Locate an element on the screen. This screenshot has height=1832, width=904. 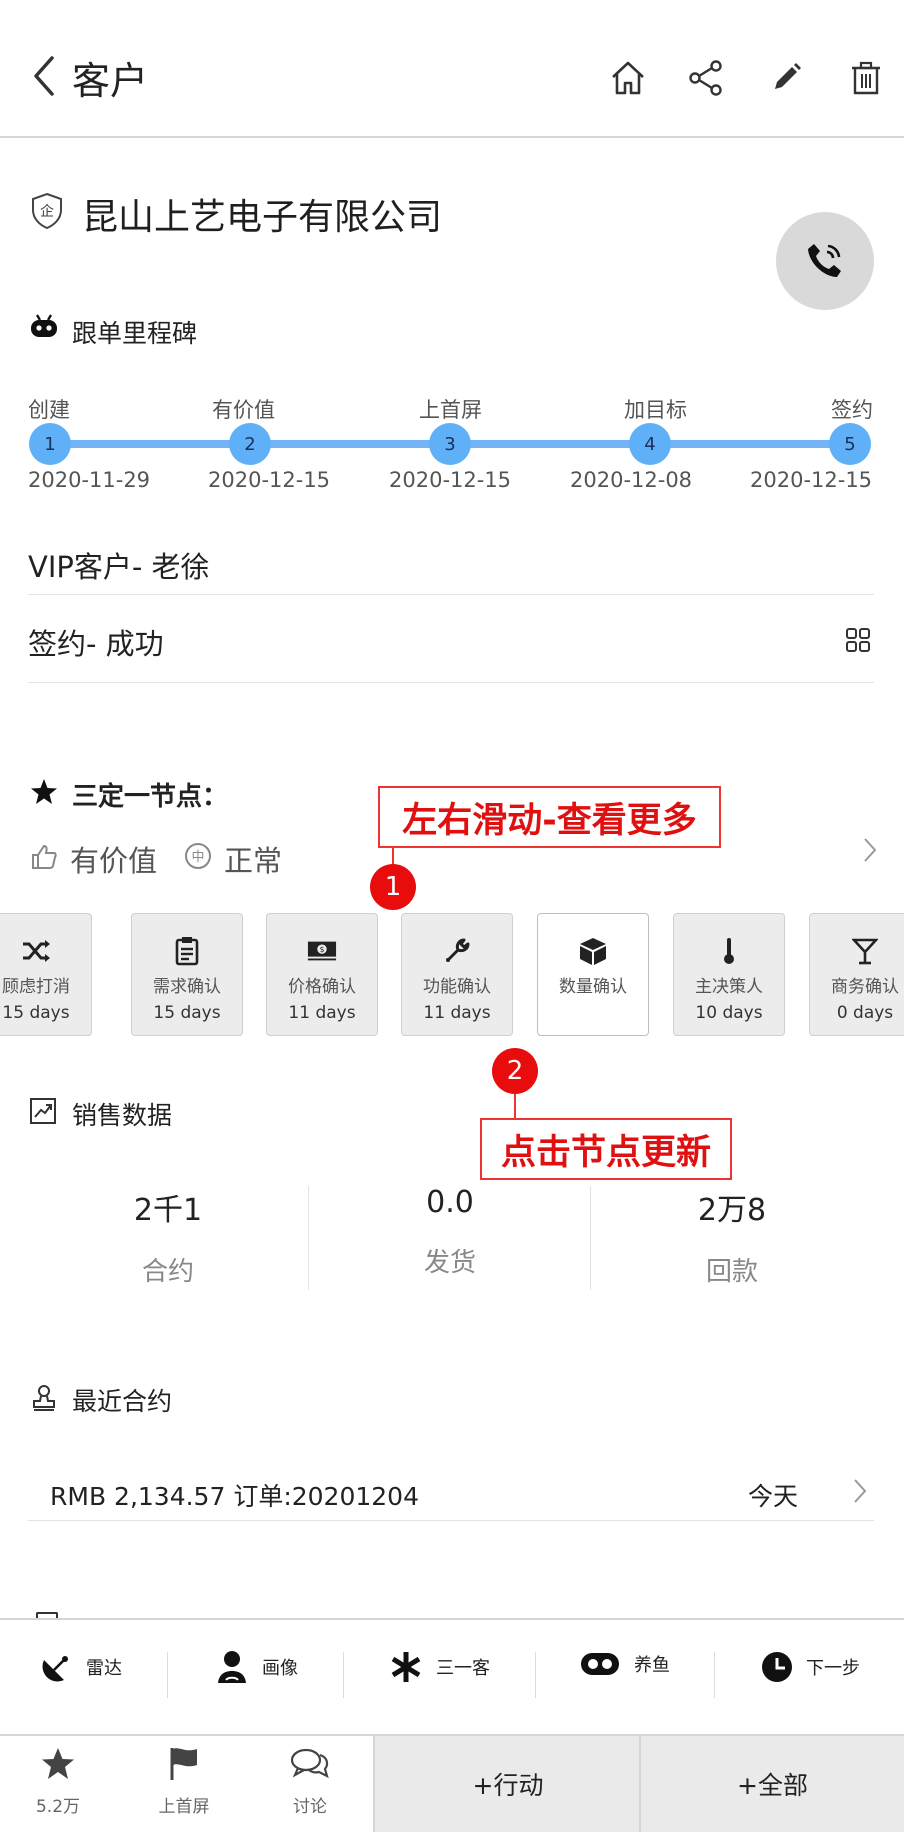
money-icon: $ is located at coordinates (322, 951).